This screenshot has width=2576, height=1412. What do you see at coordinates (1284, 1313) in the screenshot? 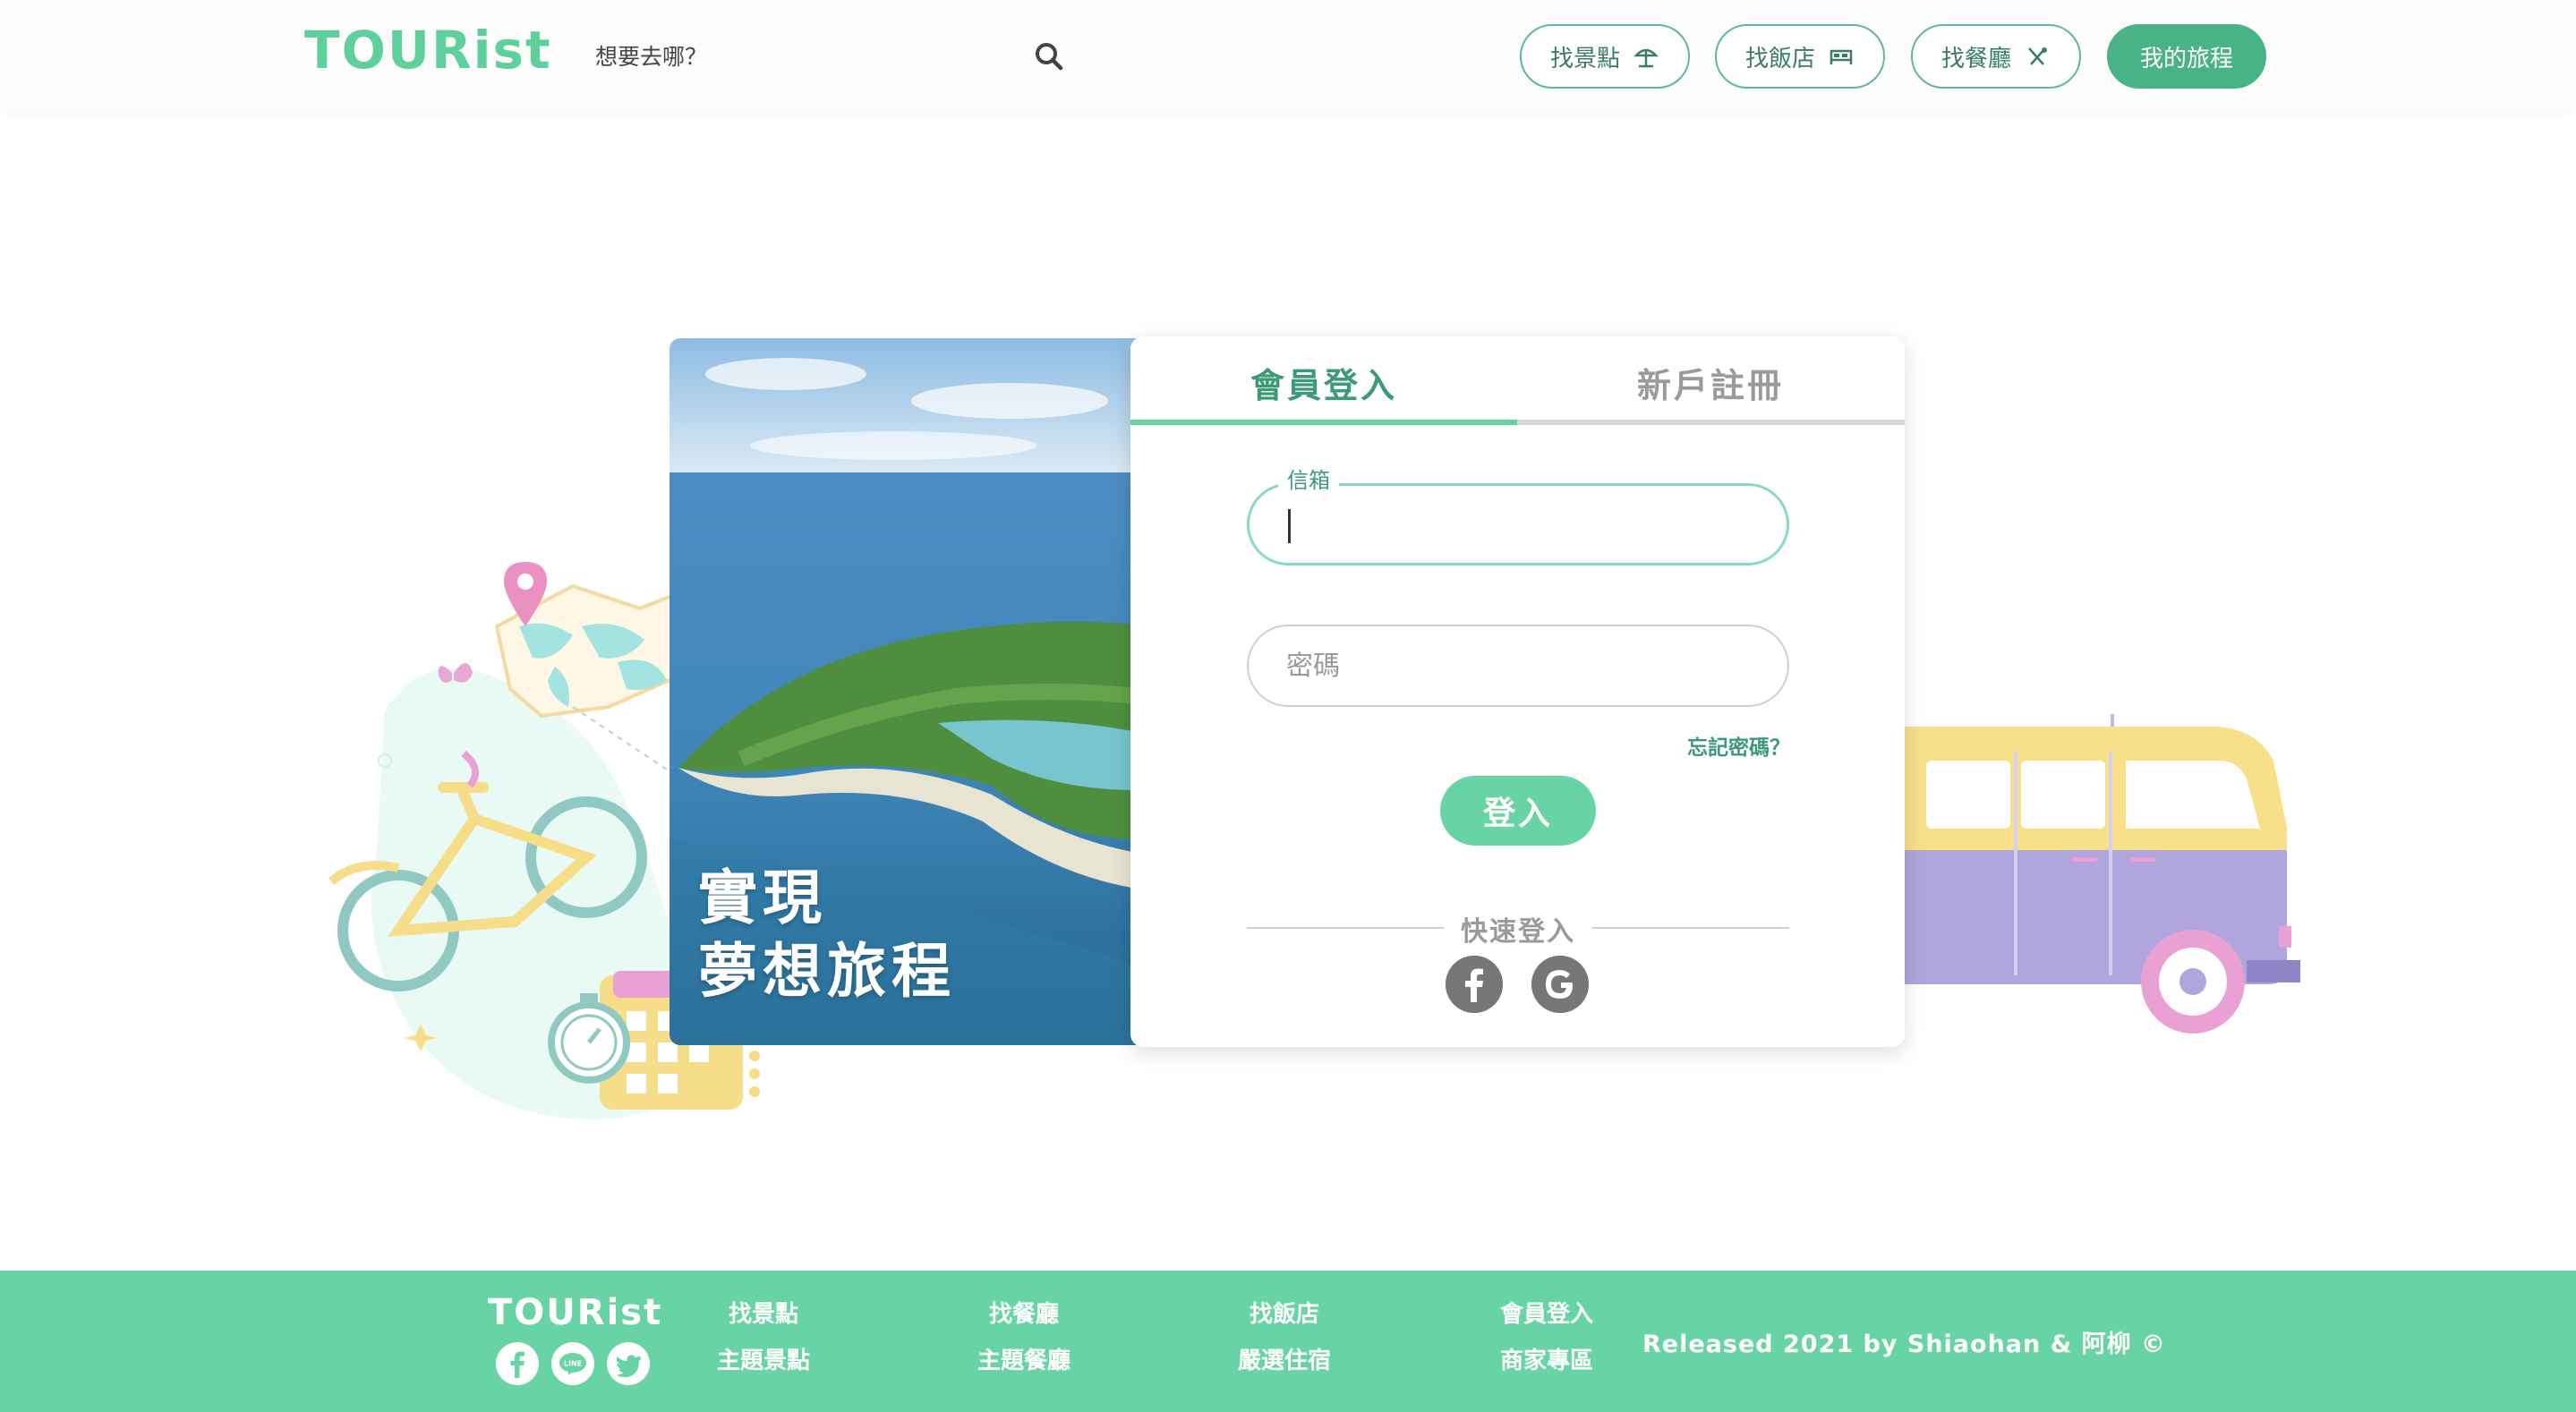
I see `footer-link-hotels: 找飯店` at bounding box center [1284, 1313].